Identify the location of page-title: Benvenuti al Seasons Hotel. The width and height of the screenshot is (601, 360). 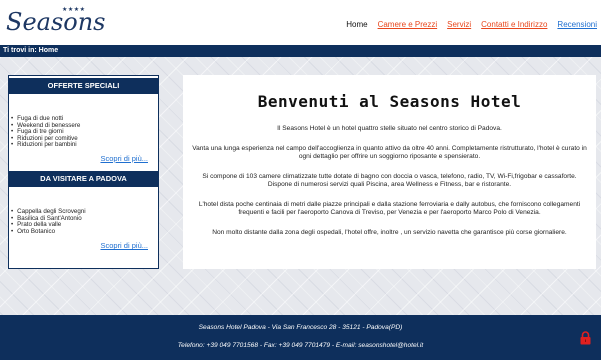
(389, 101).